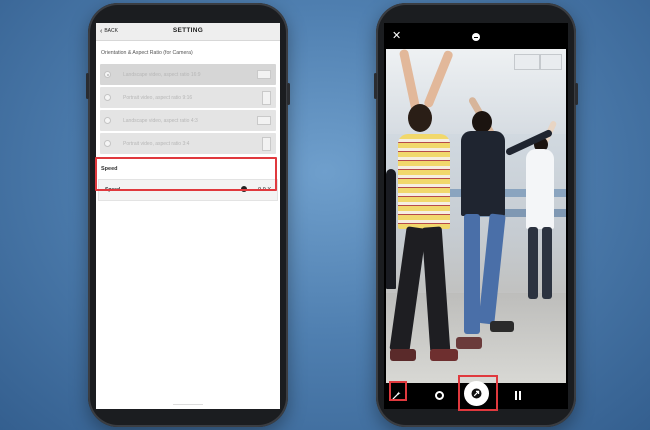  I want to click on background-person, so click(391, 229).